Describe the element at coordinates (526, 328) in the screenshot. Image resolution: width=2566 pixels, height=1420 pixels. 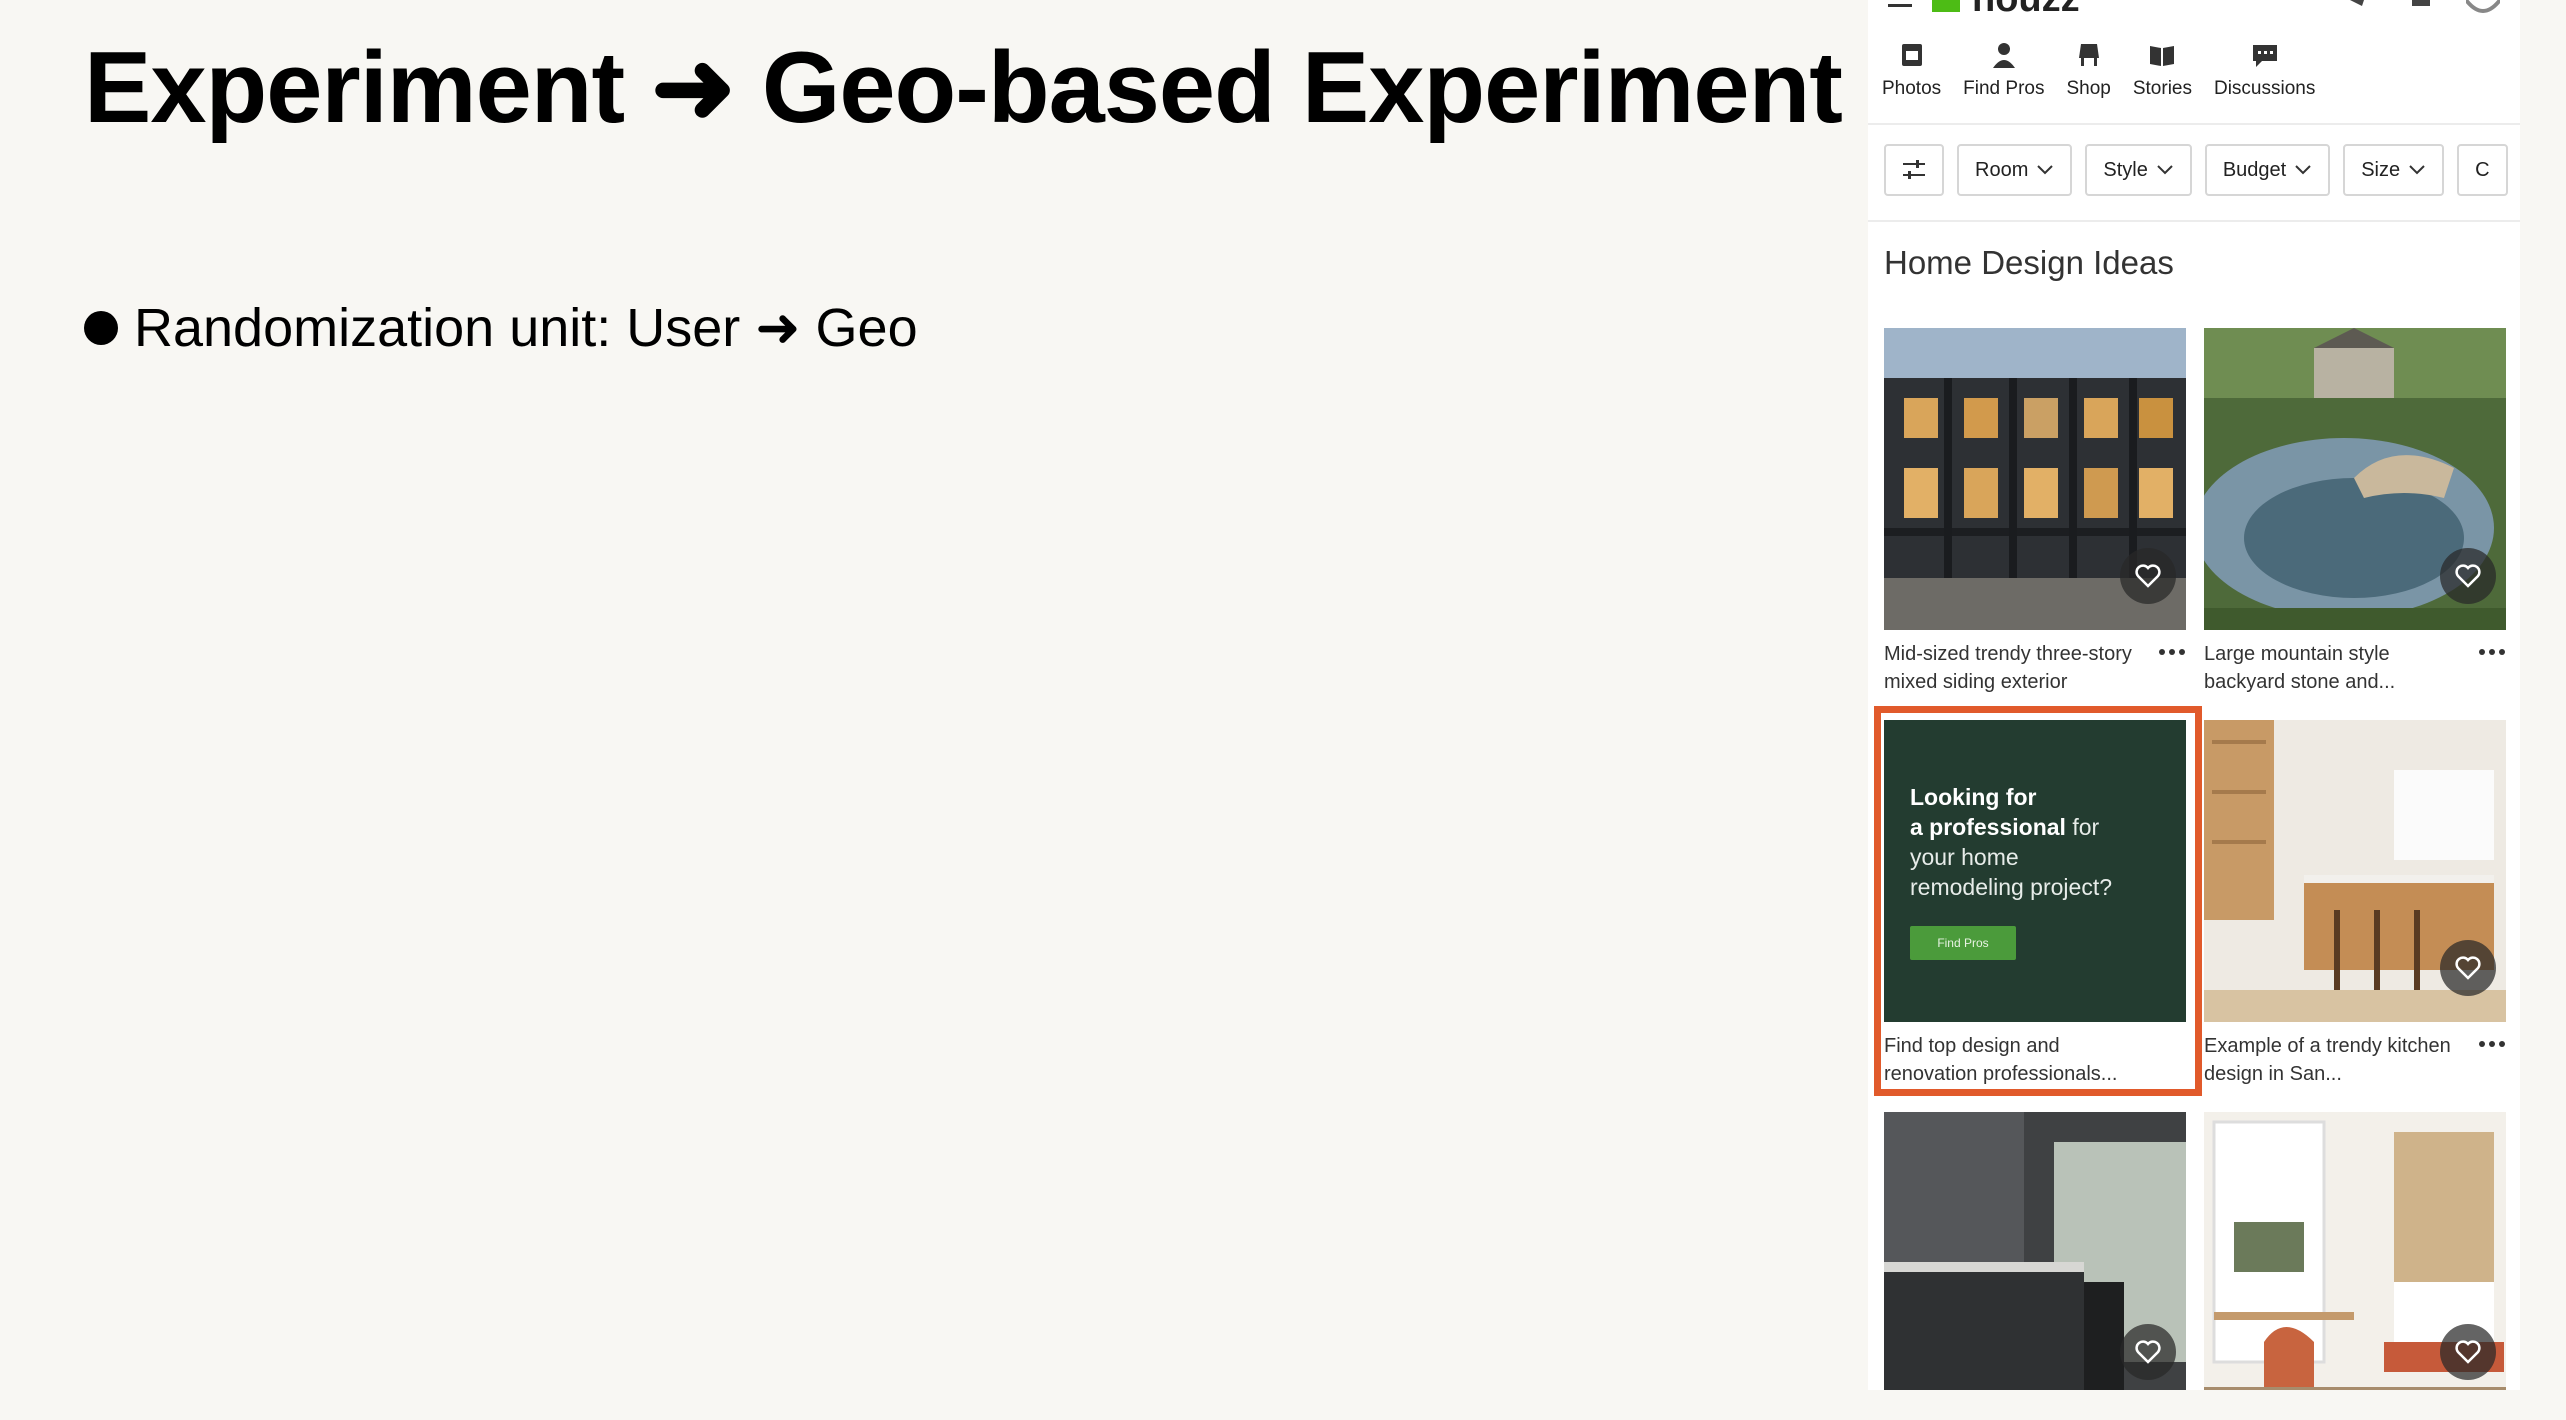
I see `bullet-text: Randomization unit: User ➜ Geo` at that location.